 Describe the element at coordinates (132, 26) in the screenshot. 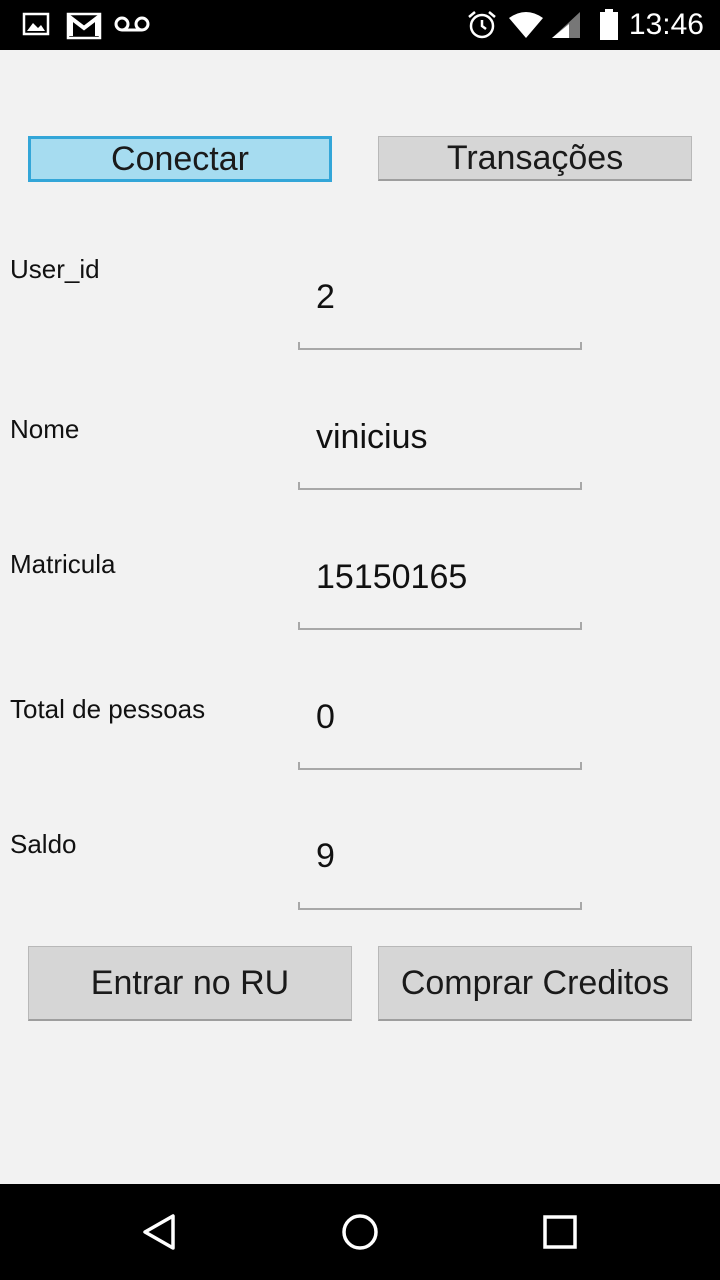

I see `voicemail-icon` at that location.